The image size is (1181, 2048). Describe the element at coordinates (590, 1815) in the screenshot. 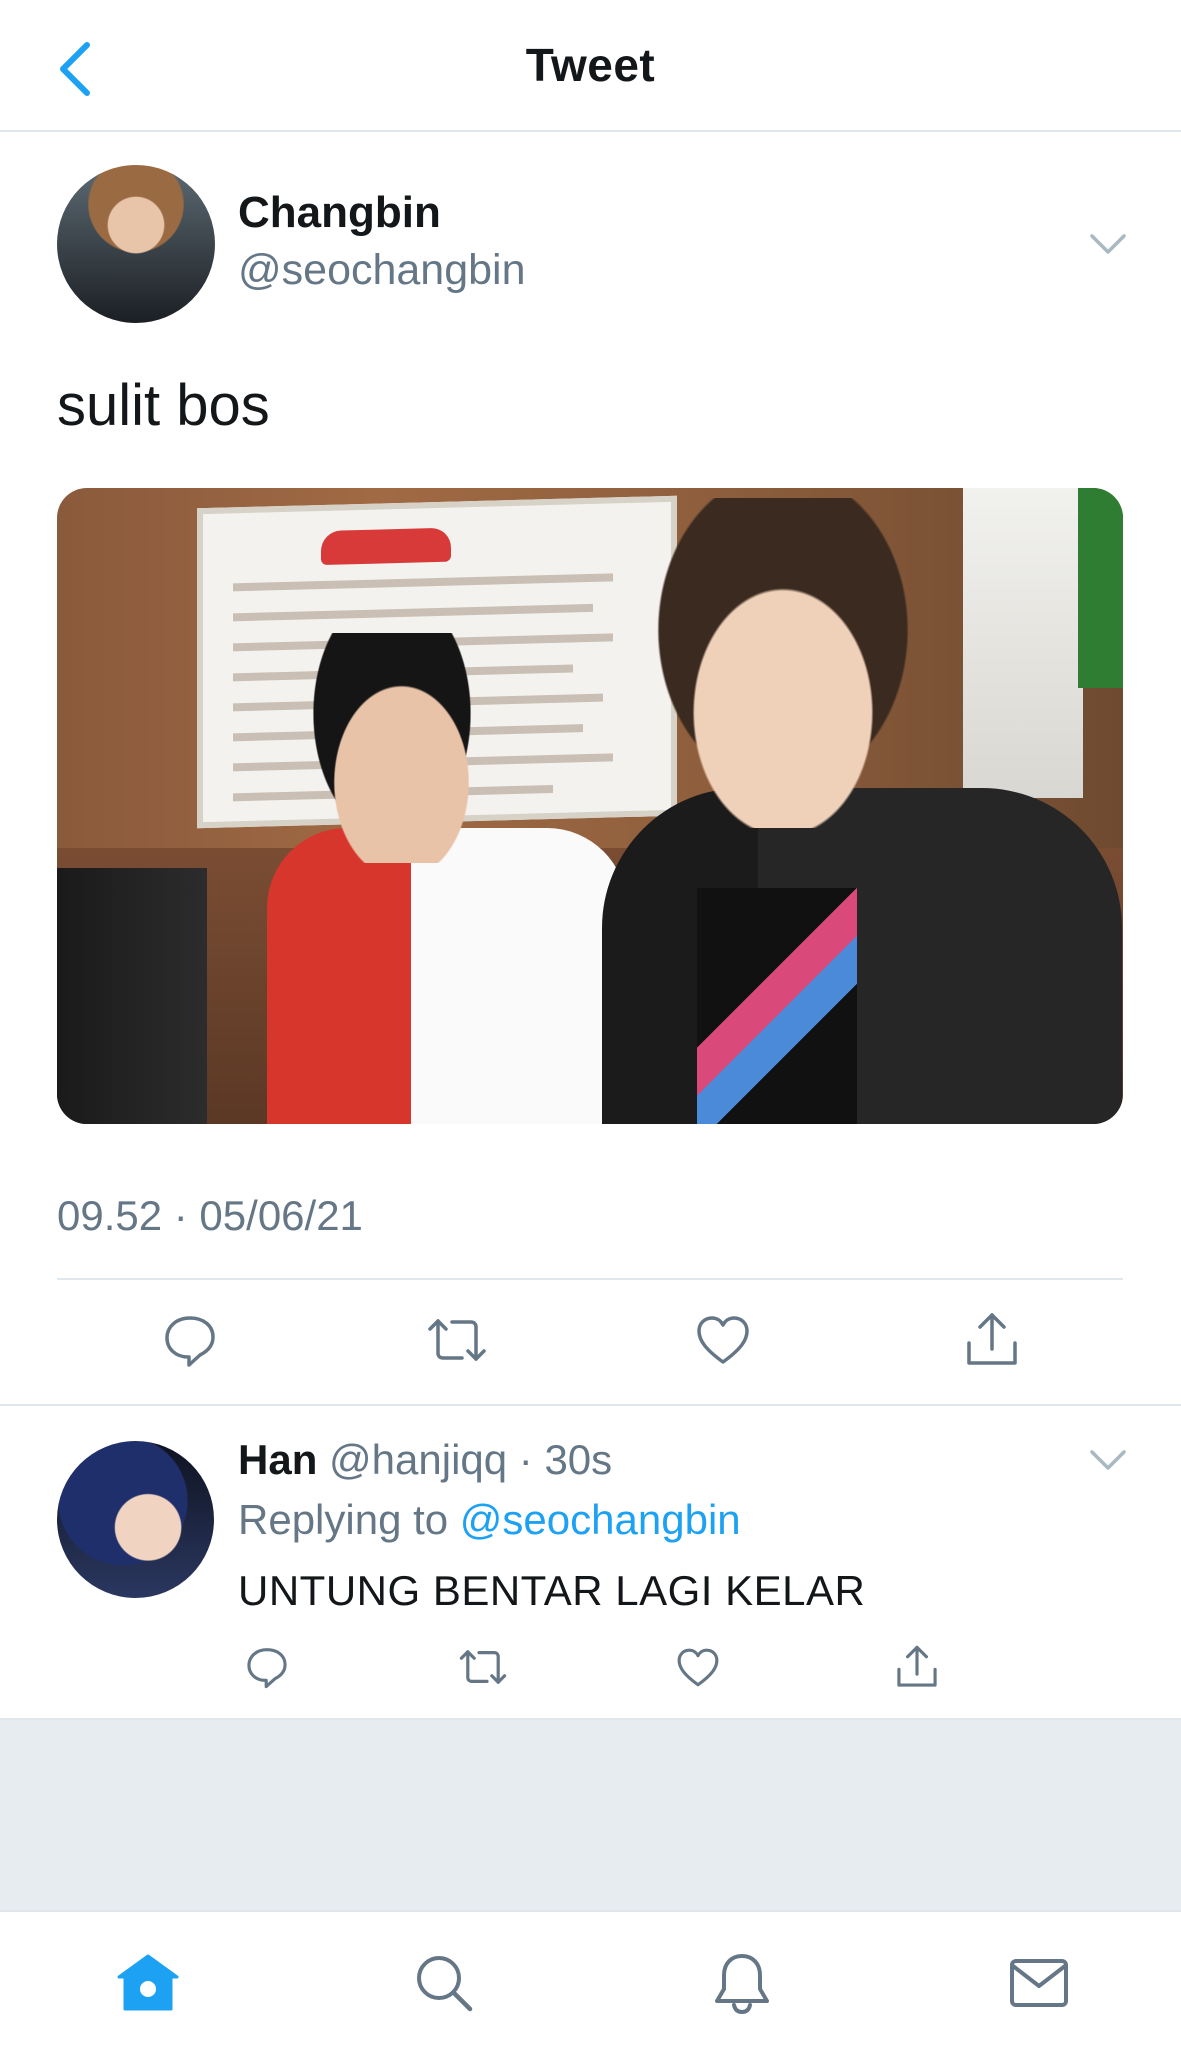

I see `empty-timeline-area` at that location.